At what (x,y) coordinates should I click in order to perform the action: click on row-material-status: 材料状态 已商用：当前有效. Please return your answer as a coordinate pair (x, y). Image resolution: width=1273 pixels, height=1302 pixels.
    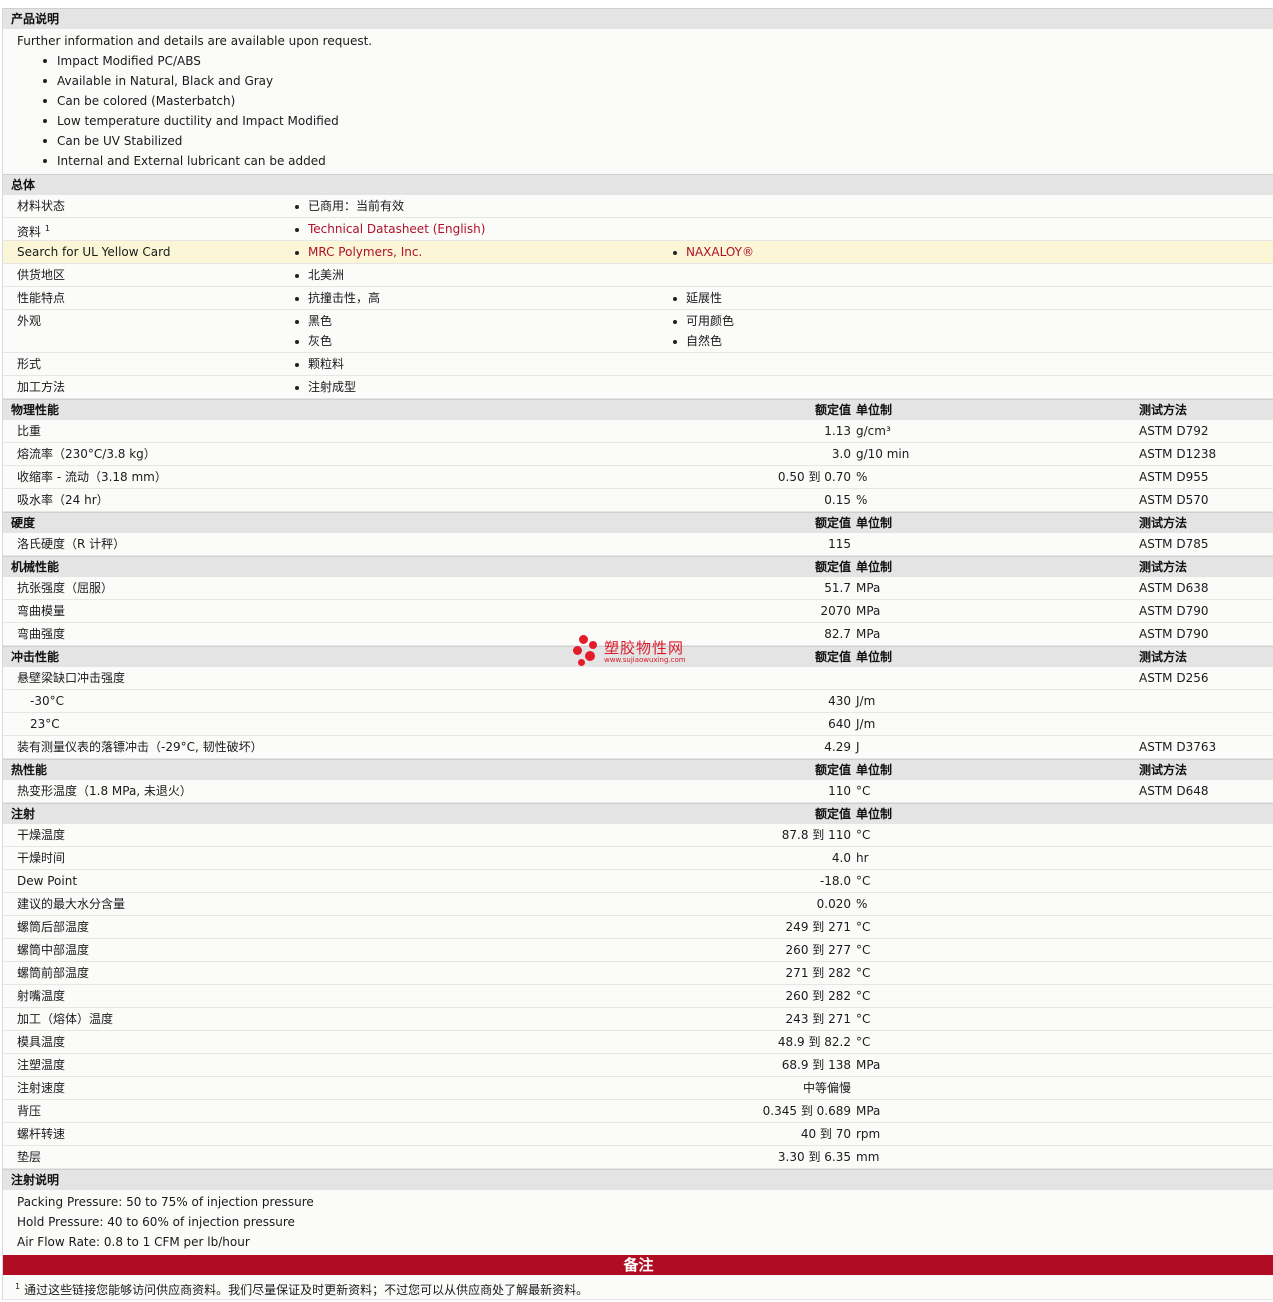
    Looking at the image, I should click on (638, 206).